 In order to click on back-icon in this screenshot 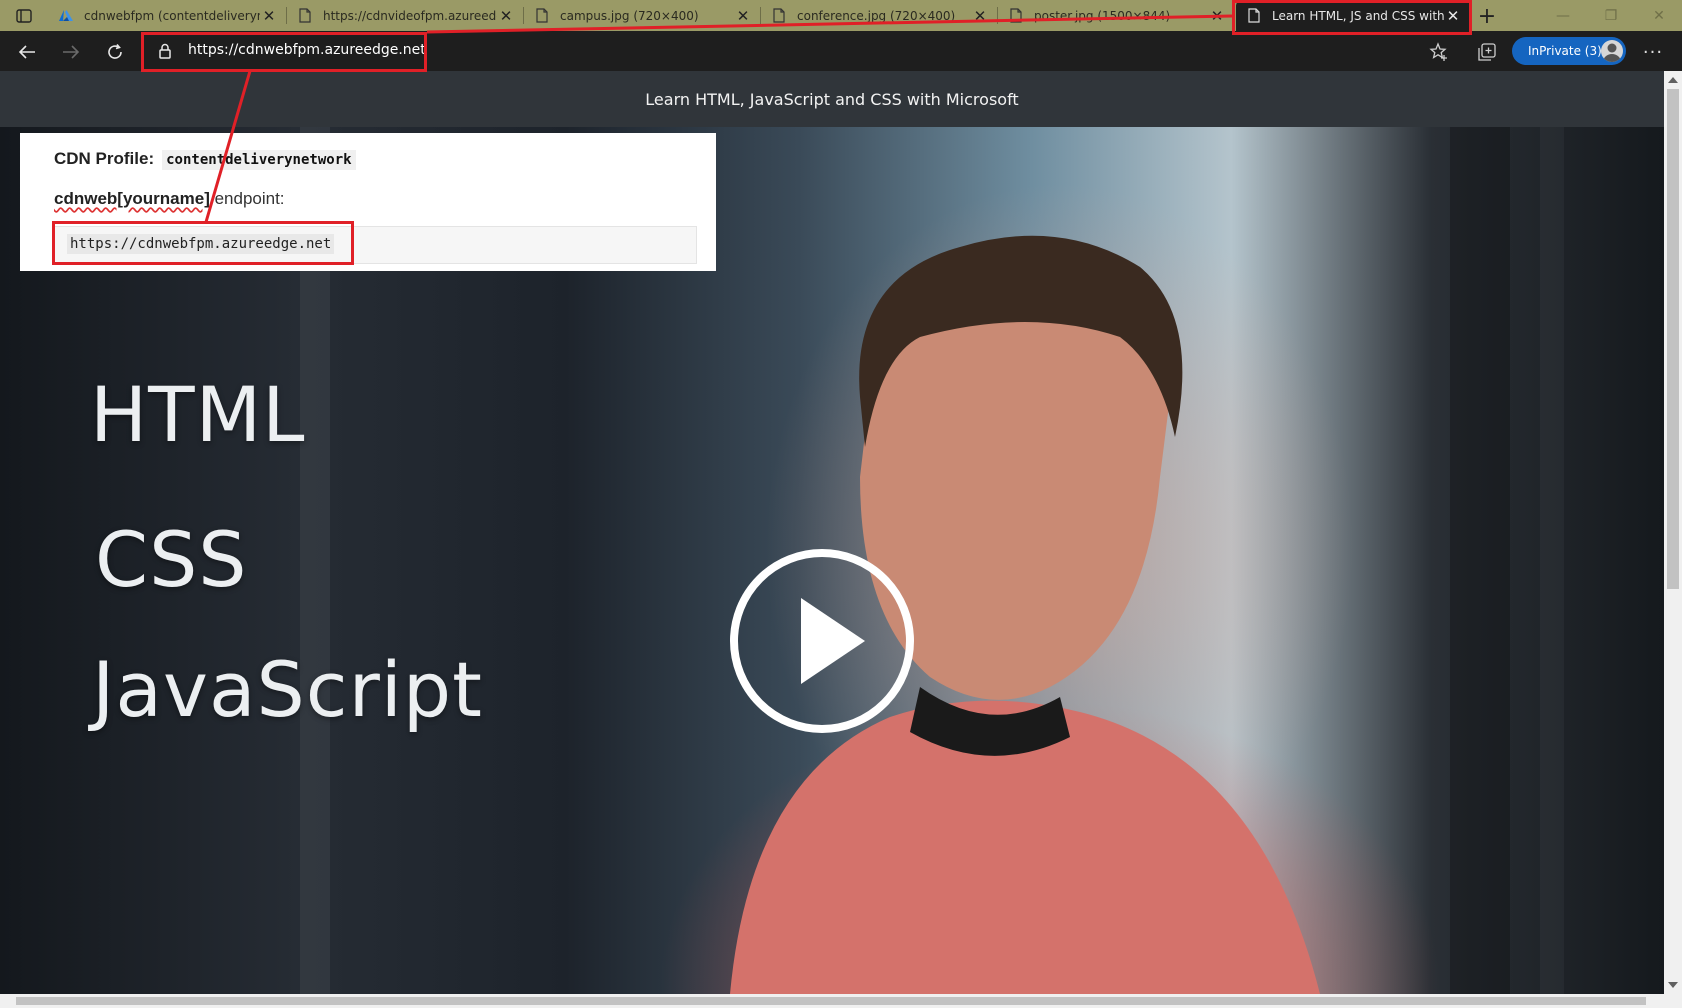, I will do `click(27, 52)`.